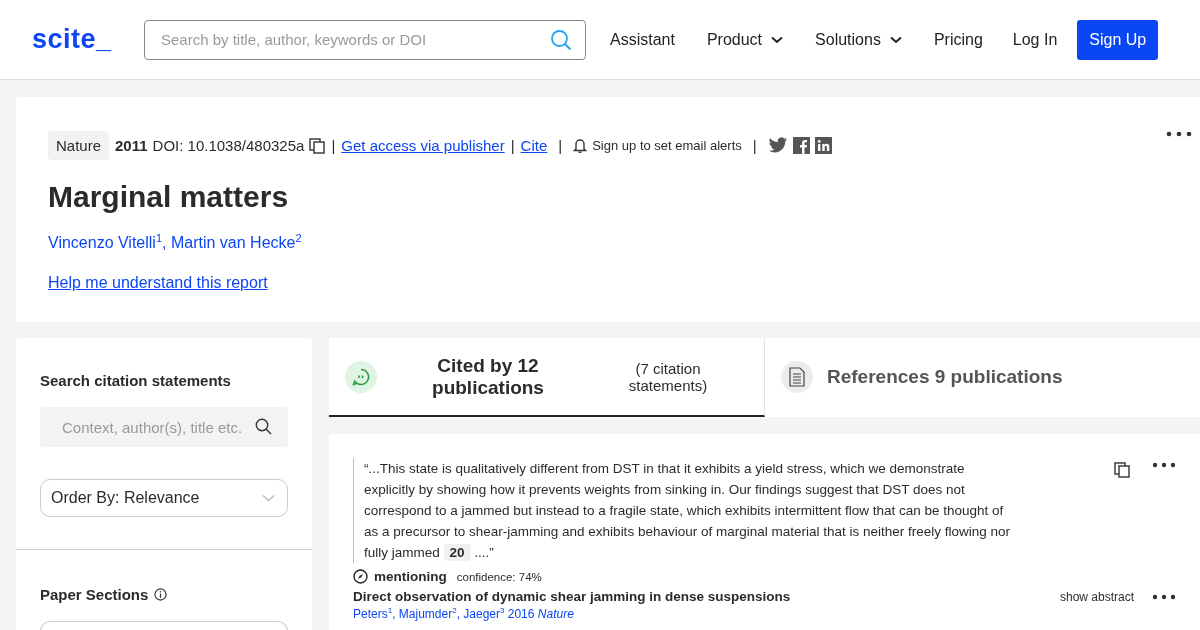 The height and width of the screenshot is (630, 1200). What do you see at coordinates (683, 510) in the screenshot?
I see `citation-quote: “...This state is qualitatively different from DST in that it exhibits a yield stress, which we demonstrate explicitly by showing how it prevents weights from sinking in. Our findings suggest that DST does not correspond to a jammed but instead to a fragile state, which exhibits intermittent flow that can be thought of as a precursor to shear-jamming and exhibits behaviour of marginal material that is neither freely flowing nor fully jammed 20 ....”` at bounding box center [683, 510].